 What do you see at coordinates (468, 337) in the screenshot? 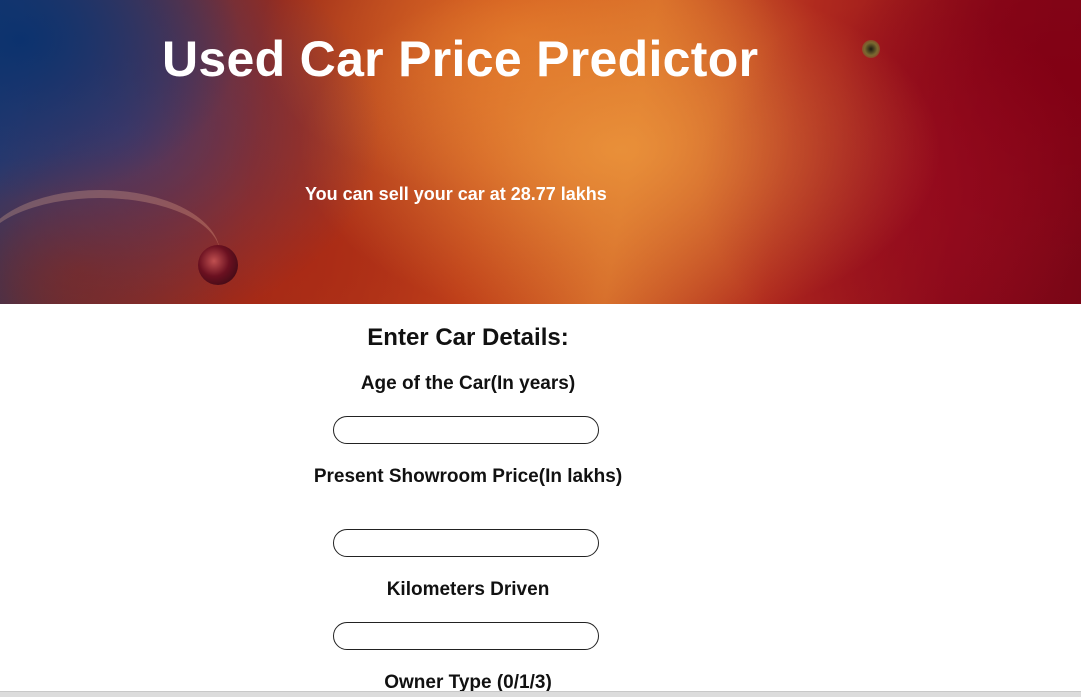
I see `form-heading: Enter Car Details:` at bounding box center [468, 337].